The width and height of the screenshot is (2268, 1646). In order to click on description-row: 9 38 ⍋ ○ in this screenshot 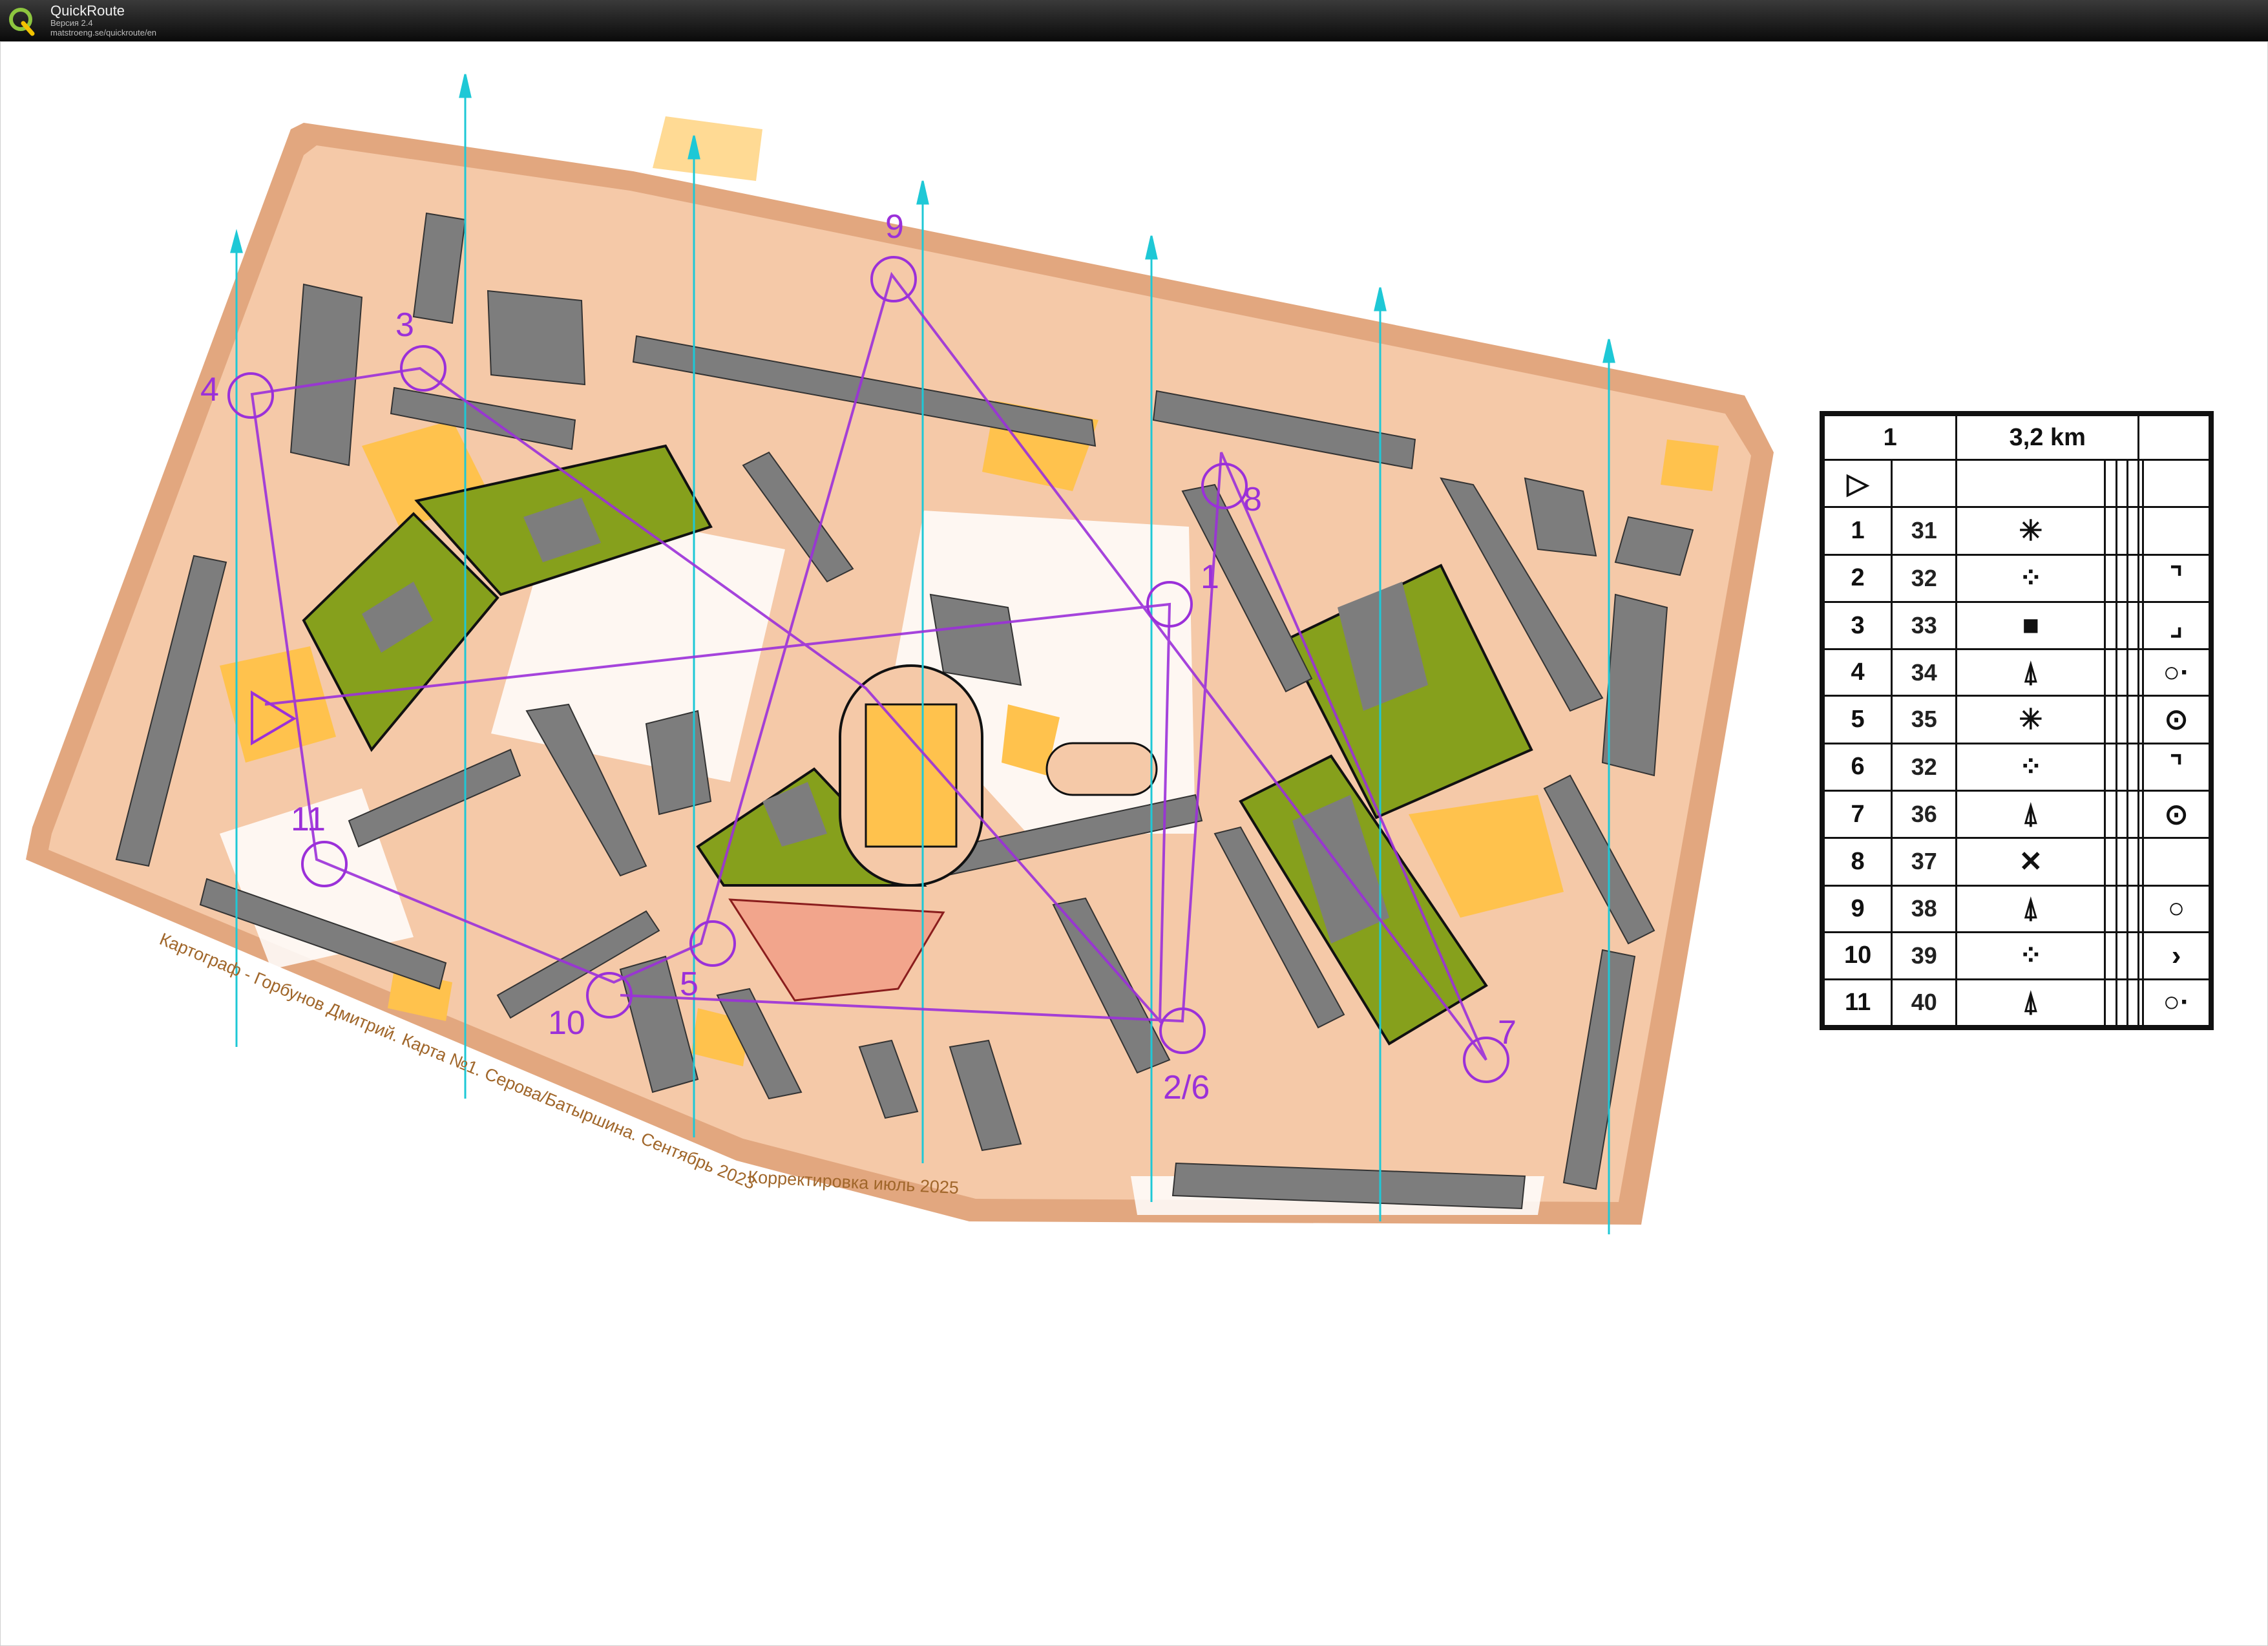, I will do `click(2016, 908)`.